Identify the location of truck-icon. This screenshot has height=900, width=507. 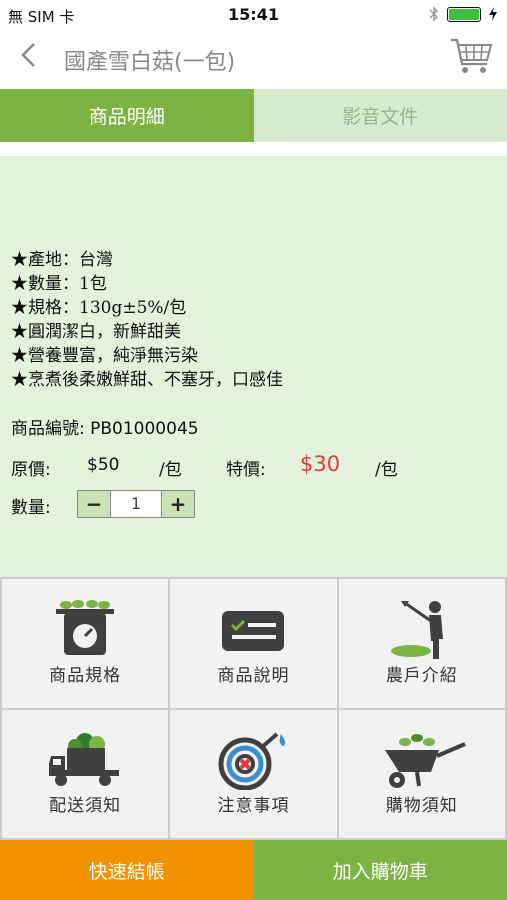
(84, 759).